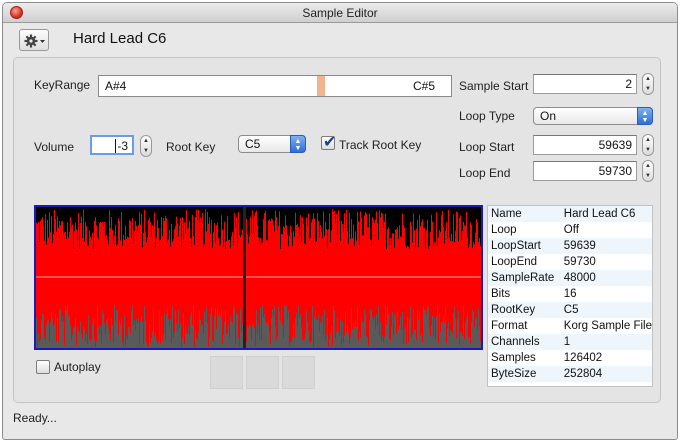 Image resolution: width=680 pixels, height=443 pixels. I want to click on root-key-label: Root Key, so click(191, 147).